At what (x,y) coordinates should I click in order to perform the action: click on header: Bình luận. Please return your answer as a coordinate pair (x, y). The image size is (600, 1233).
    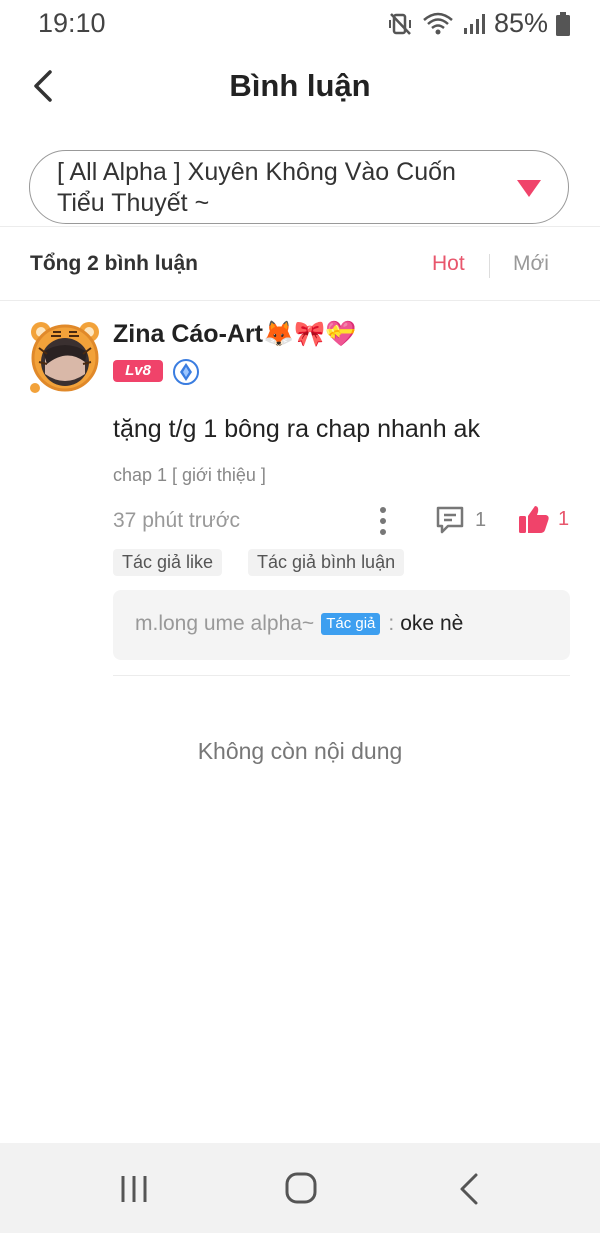
    Looking at the image, I should click on (300, 88).